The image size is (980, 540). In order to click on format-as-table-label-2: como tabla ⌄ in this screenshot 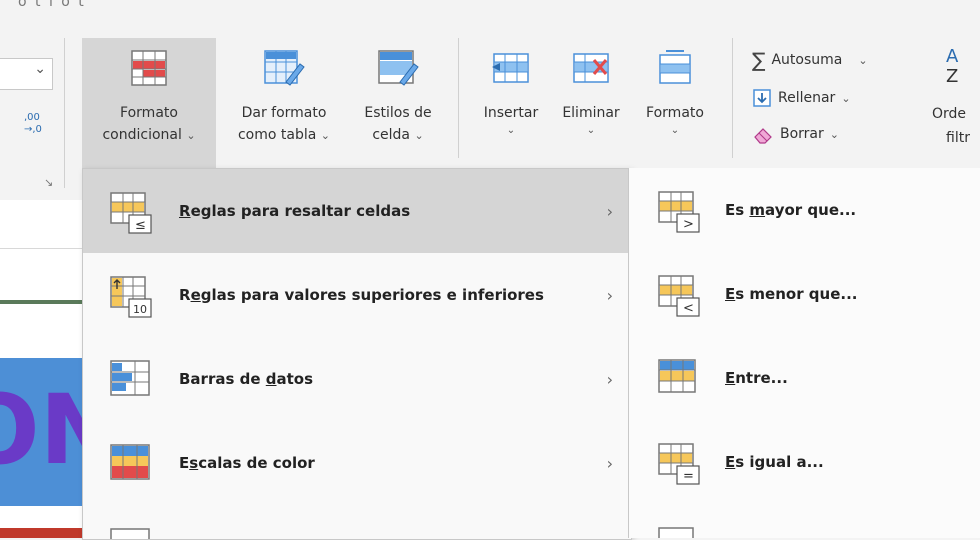, I will do `click(283, 135)`.